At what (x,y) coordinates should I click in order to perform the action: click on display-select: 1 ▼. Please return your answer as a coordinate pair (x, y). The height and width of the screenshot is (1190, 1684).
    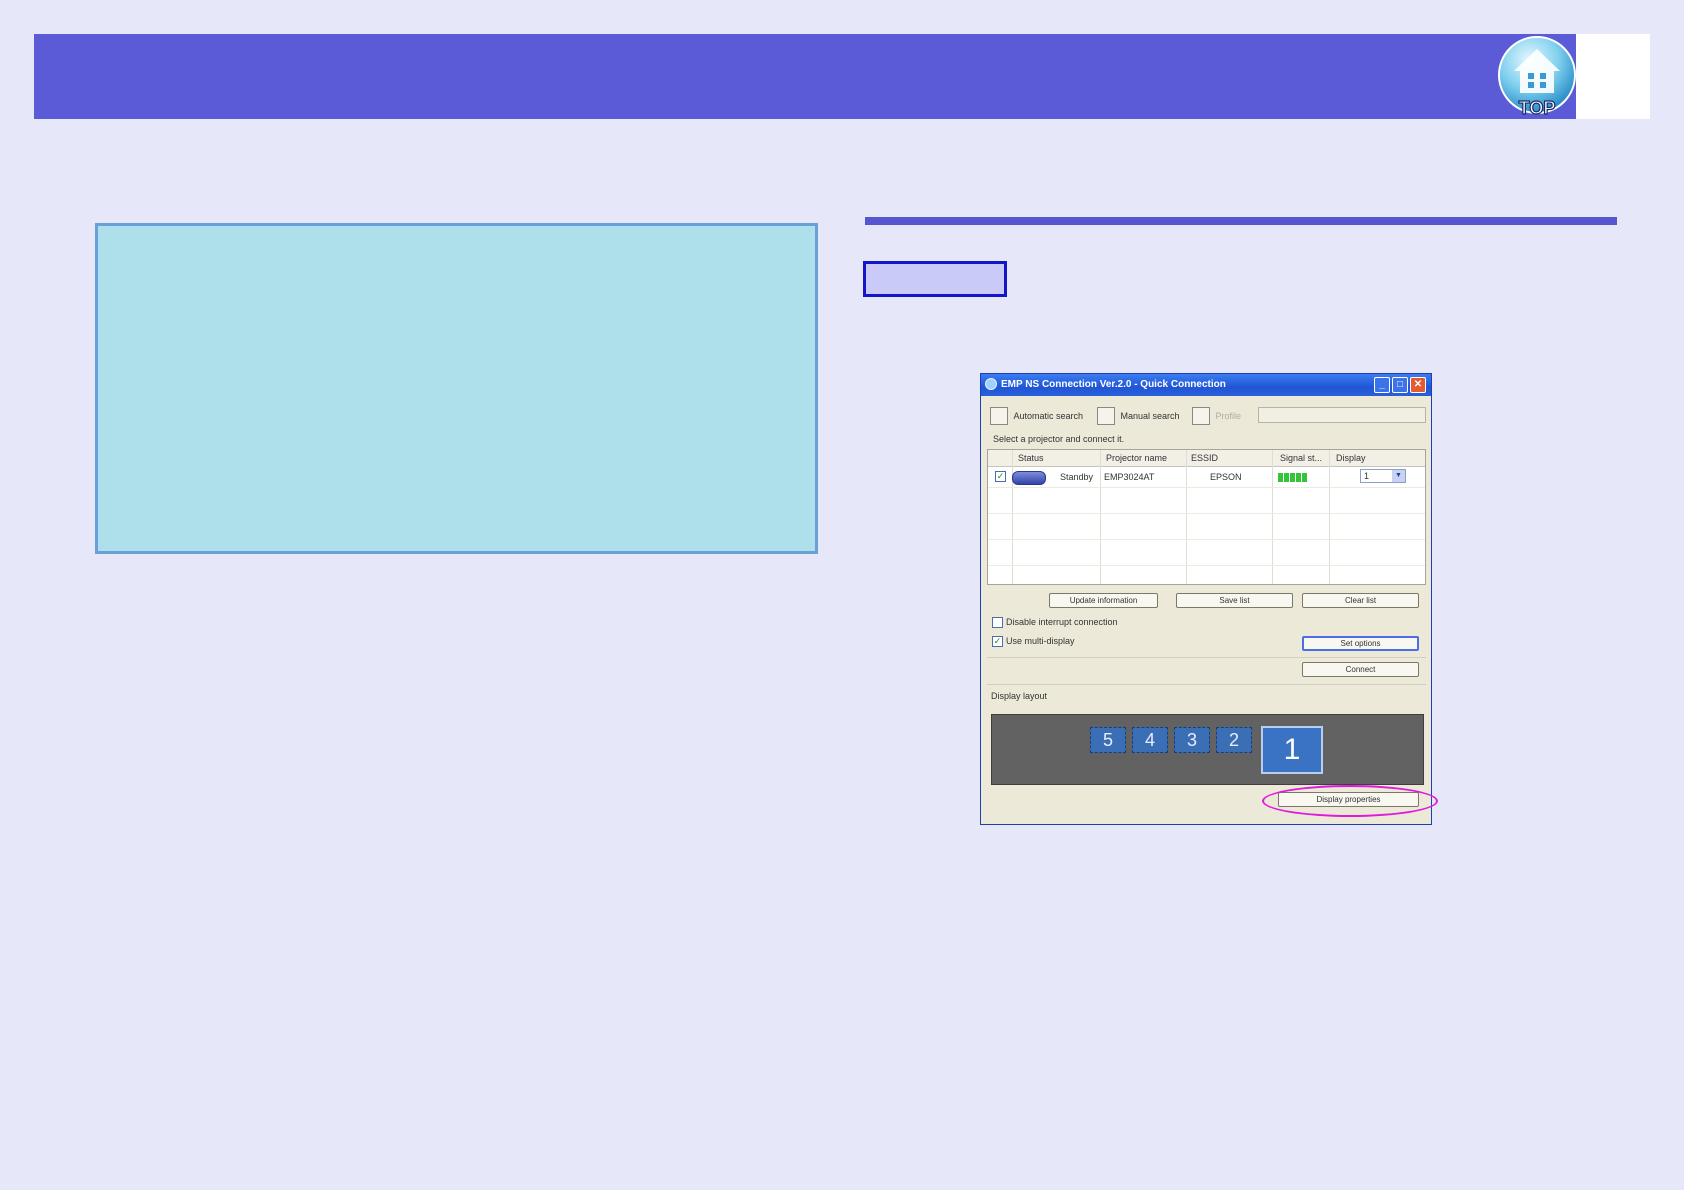
    Looking at the image, I should click on (1383, 476).